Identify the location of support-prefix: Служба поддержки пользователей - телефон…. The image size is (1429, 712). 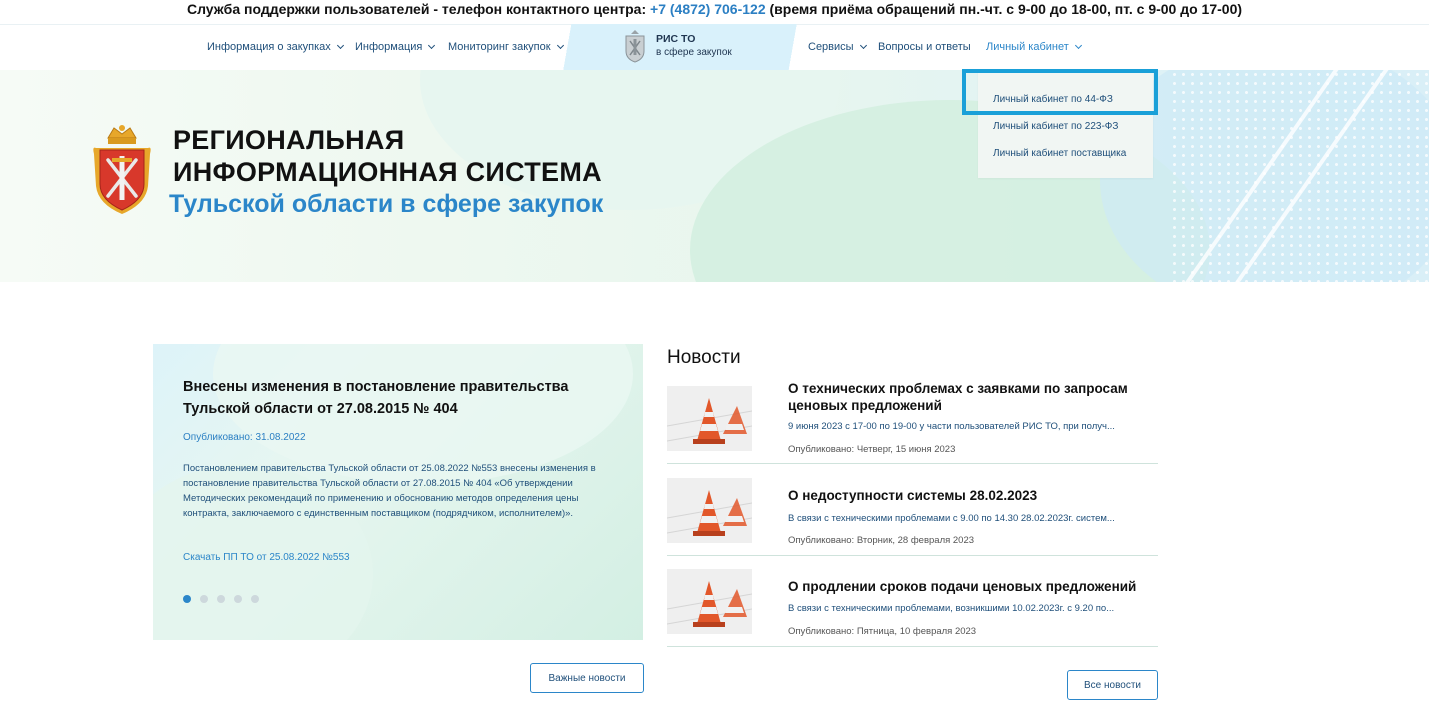
(418, 9).